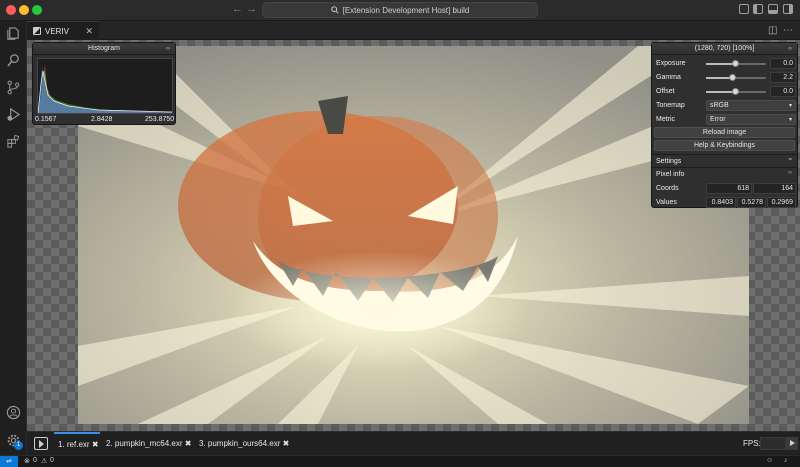  Describe the element at coordinates (668, 77) in the screenshot. I see `gamma-label: Gamma` at that location.